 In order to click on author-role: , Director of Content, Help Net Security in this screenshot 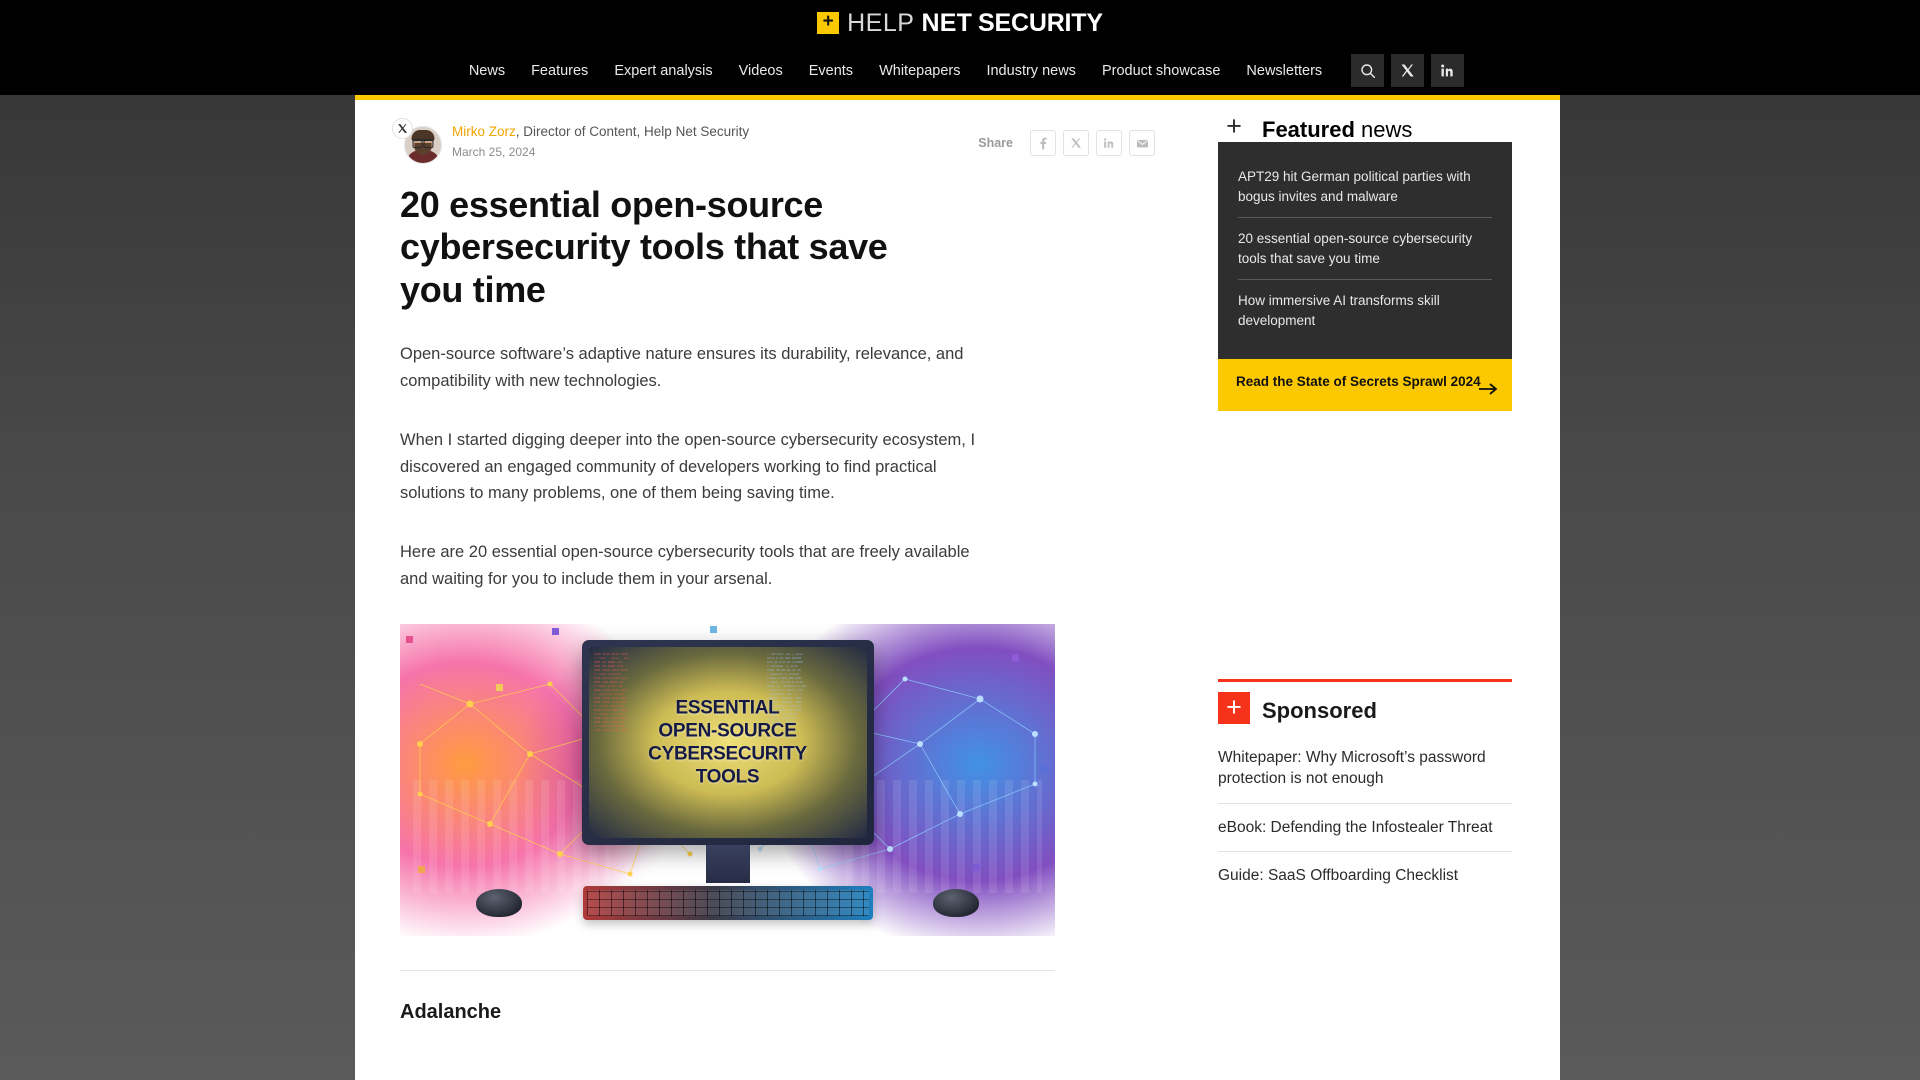, I will do `click(632, 131)`.